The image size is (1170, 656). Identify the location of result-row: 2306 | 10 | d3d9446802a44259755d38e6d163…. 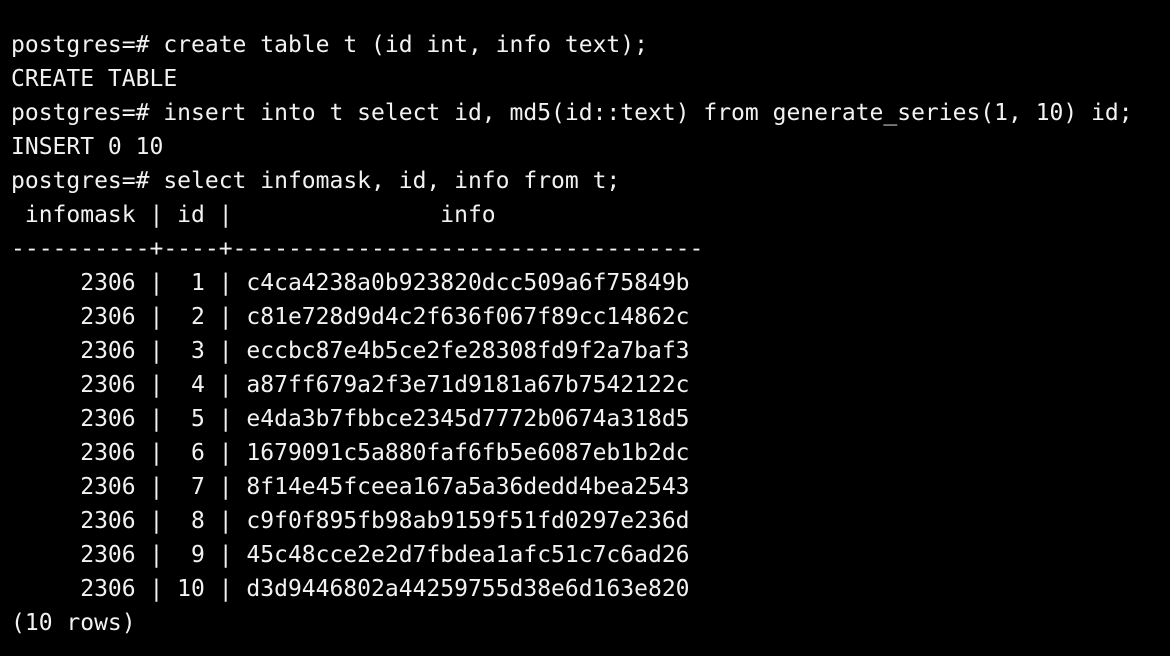
(350, 589).